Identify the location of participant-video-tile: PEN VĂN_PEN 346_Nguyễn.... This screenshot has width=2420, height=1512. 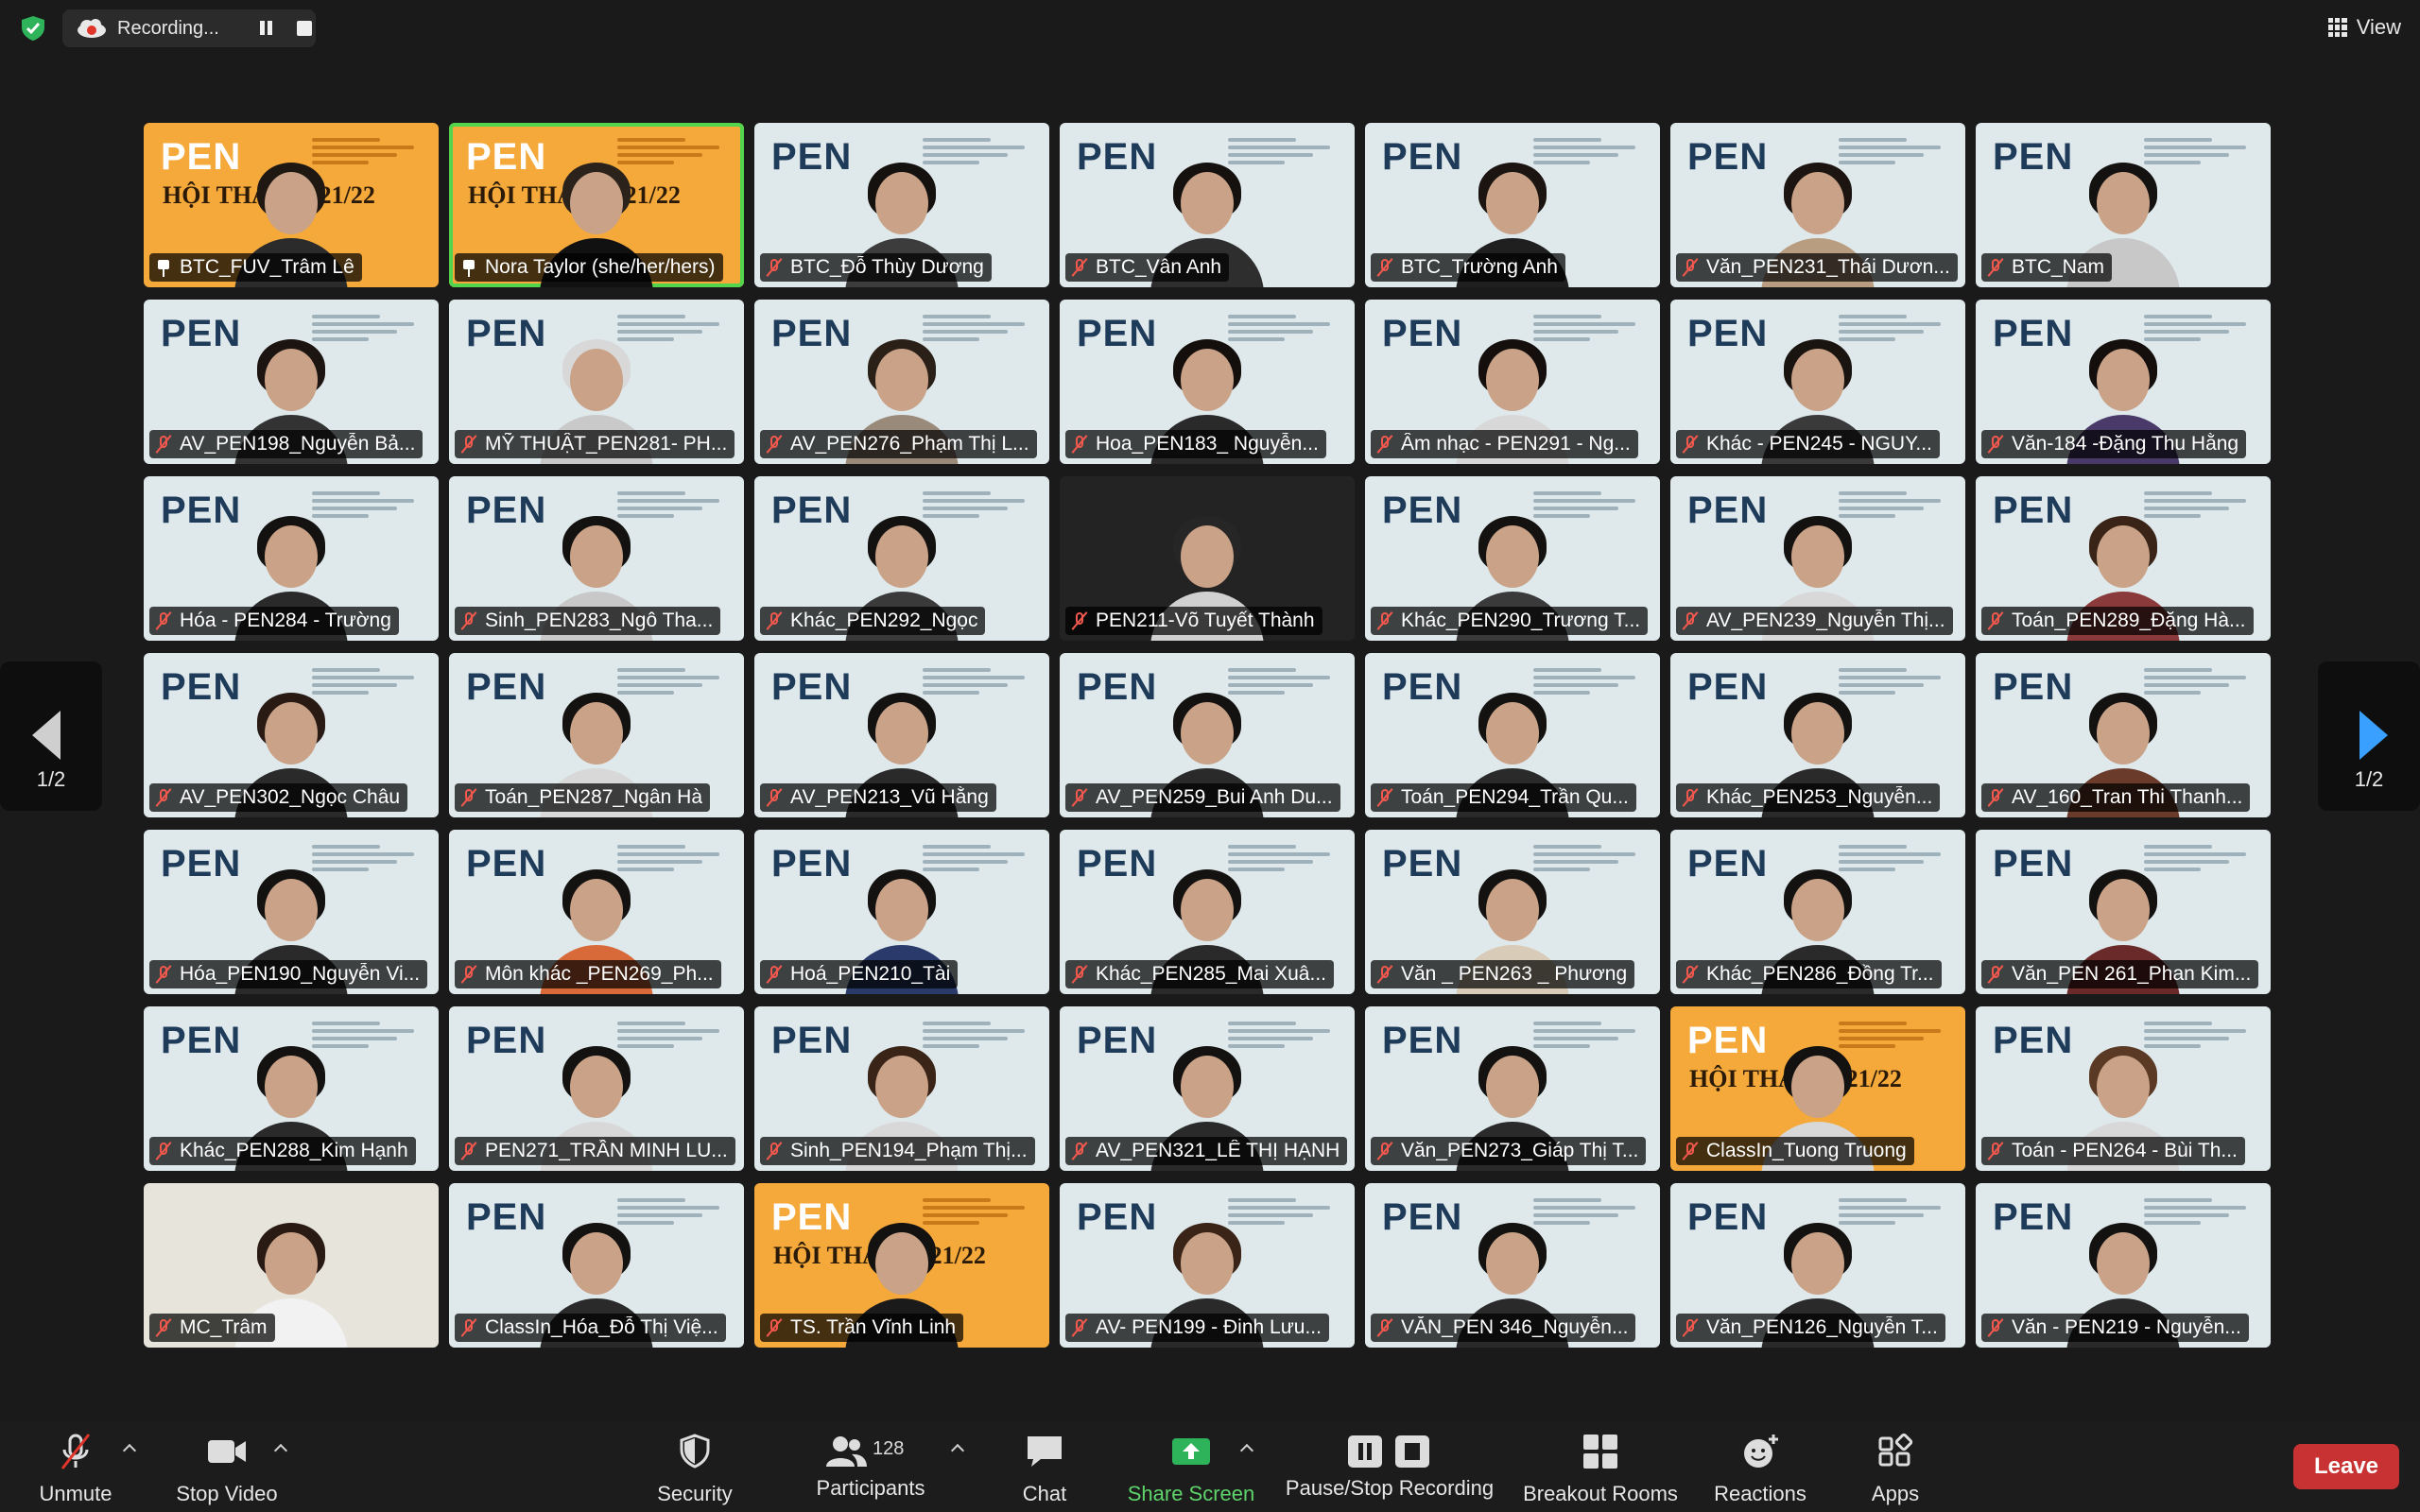
(1512, 1265).